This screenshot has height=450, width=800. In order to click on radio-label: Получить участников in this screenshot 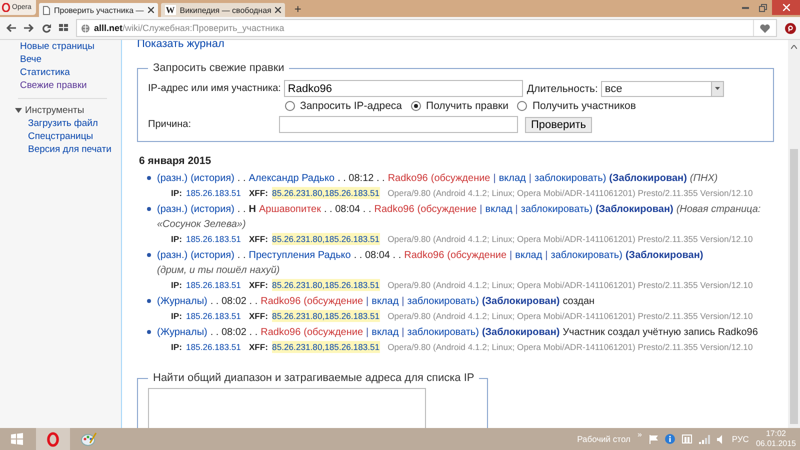, I will do `click(584, 106)`.